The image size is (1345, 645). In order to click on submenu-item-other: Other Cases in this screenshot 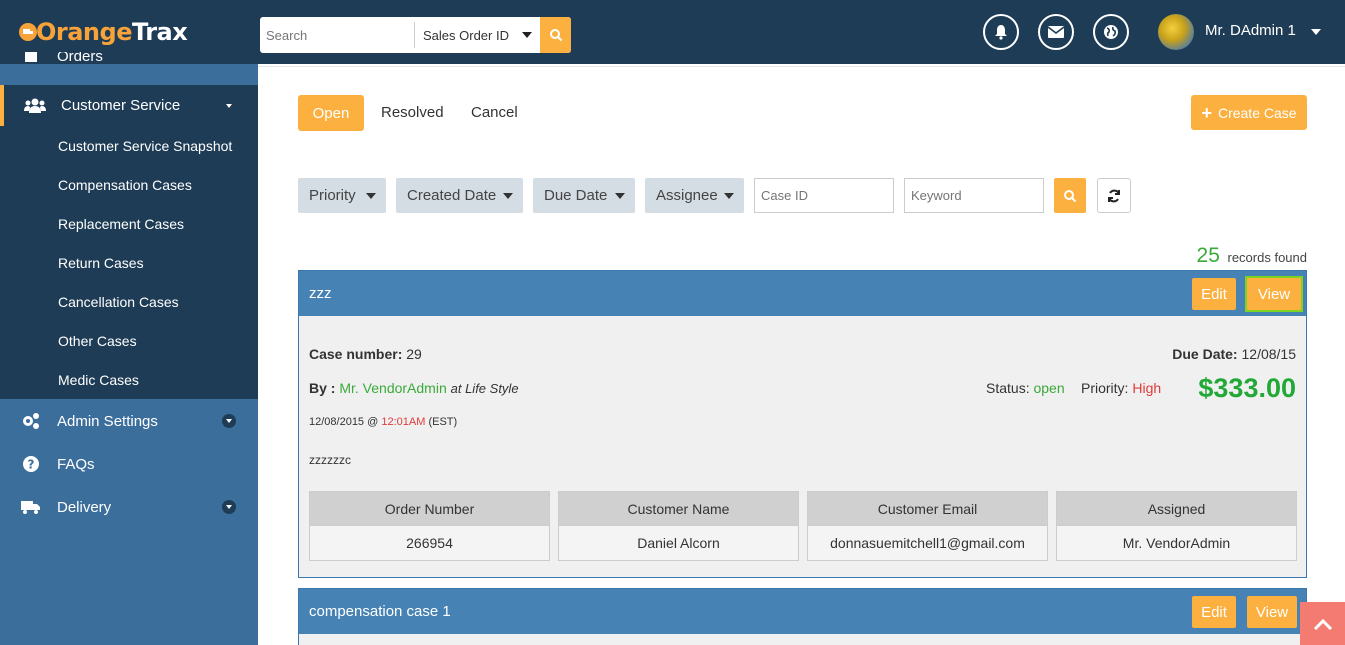, I will do `click(97, 341)`.